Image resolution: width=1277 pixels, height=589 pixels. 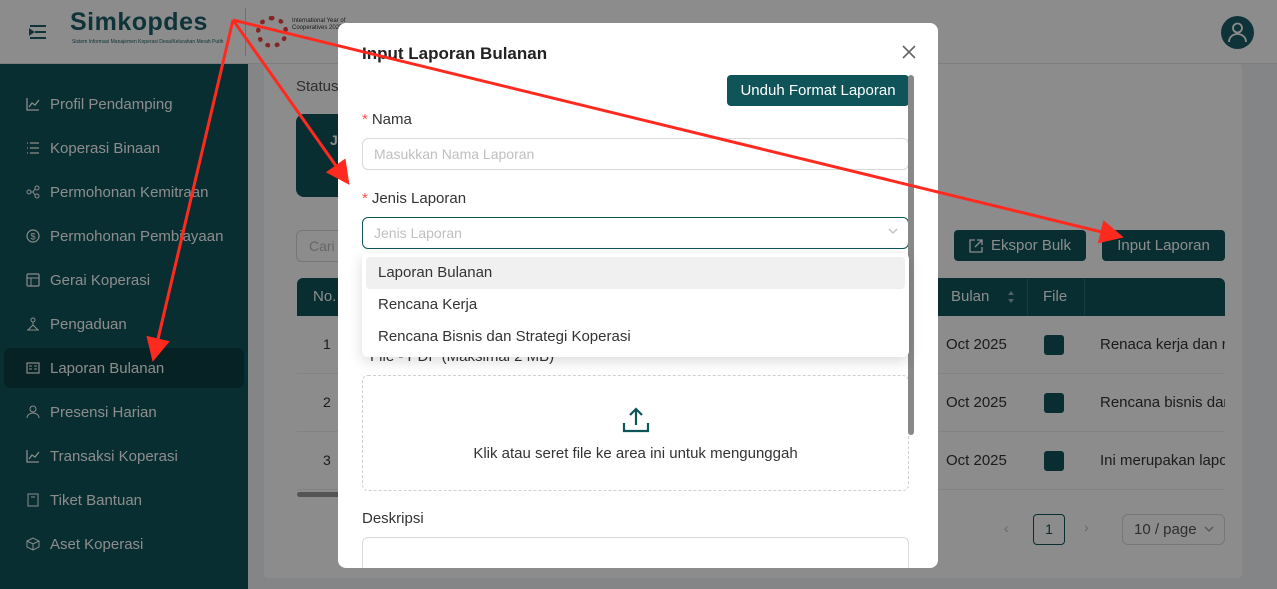 I want to click on chevron-down-icon, so click(x=893, y=231).